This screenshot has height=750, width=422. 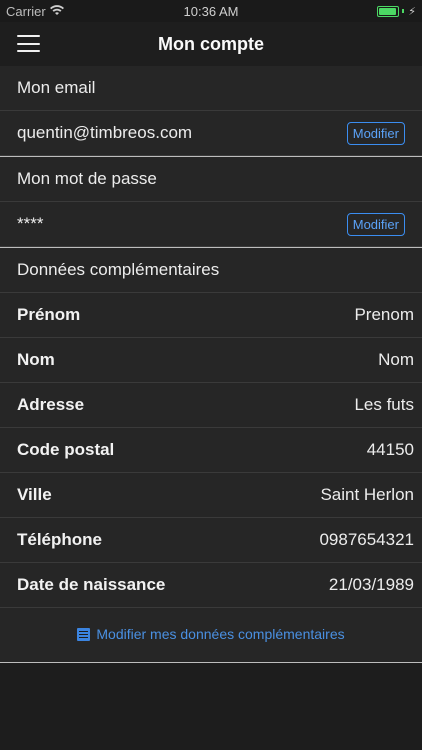 What do you see at coordinates (367, 494) in the screenshot?
I see `data-value: Saint Herlon` at bounding box center [367, 494].